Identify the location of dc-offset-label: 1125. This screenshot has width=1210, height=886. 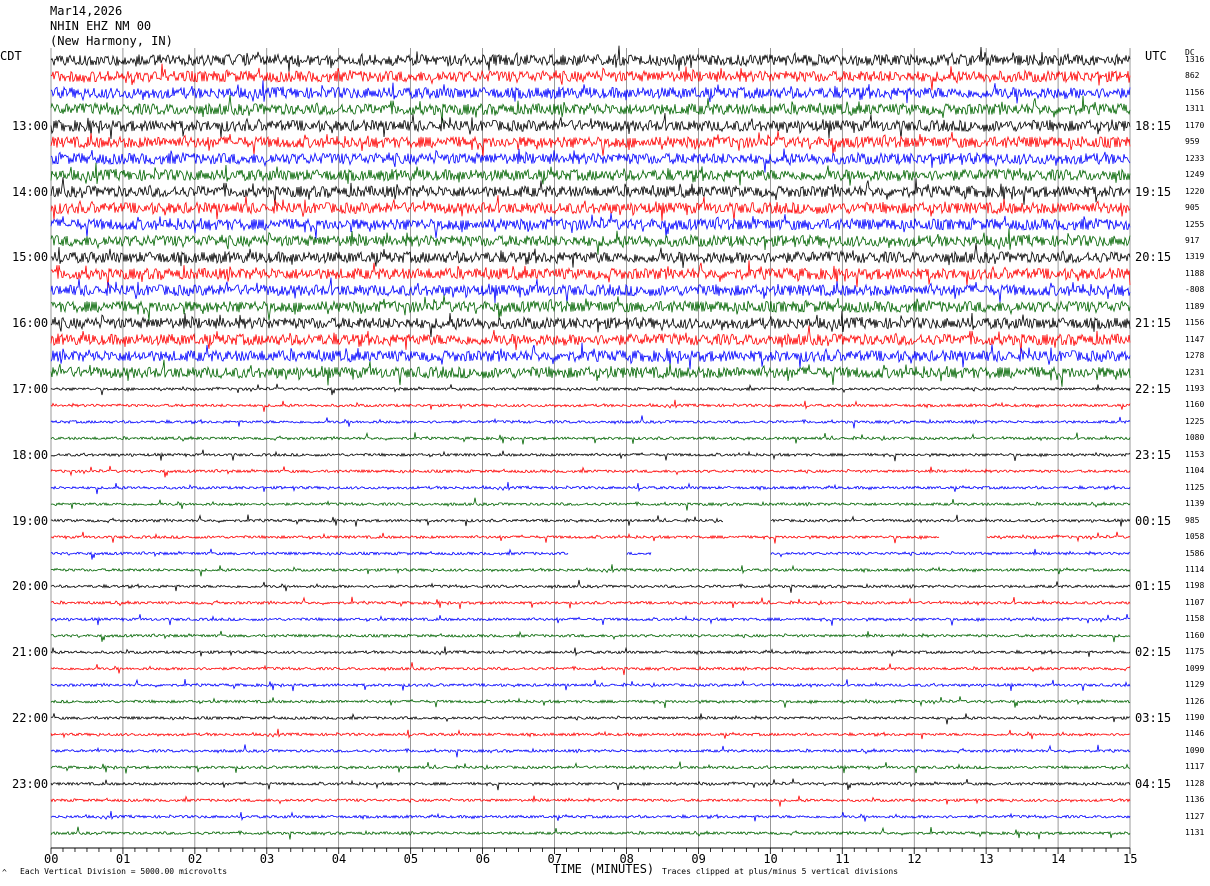
(1195, 487).